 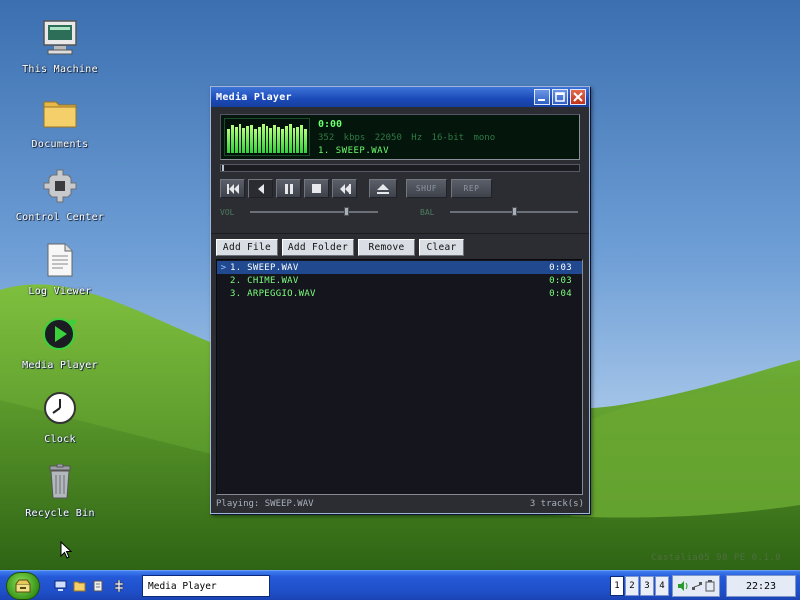 What do you see at coordinates (399, 267) in the screenshot?
I see `playlist-row: > 1. SWEEP.WAV 0:03` at bounding box center [399, 267].